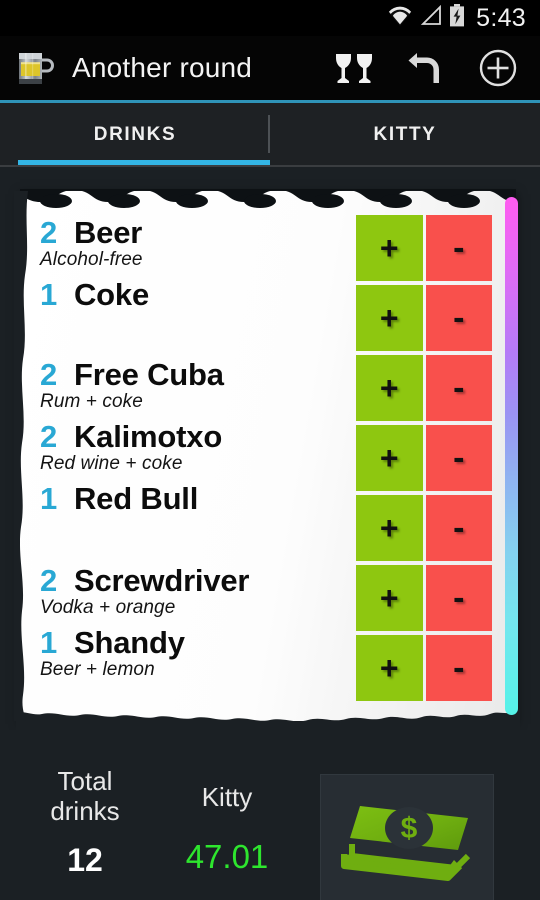 Image resolution: width=540 pixels, height=900 pixels. I want to click on undo-icon, so click(426, 68).